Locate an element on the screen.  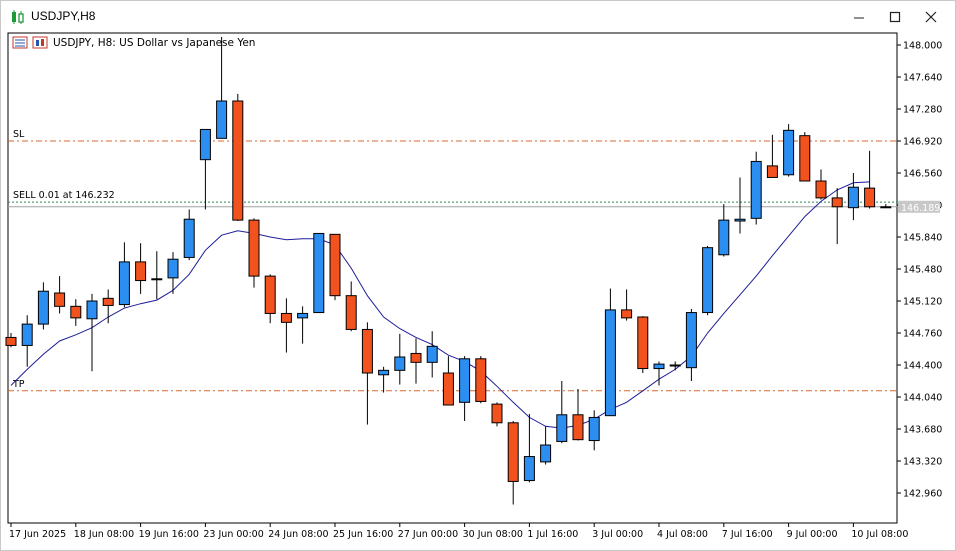
y-tick-label: 144.760 is located at coordinates (922, 334).